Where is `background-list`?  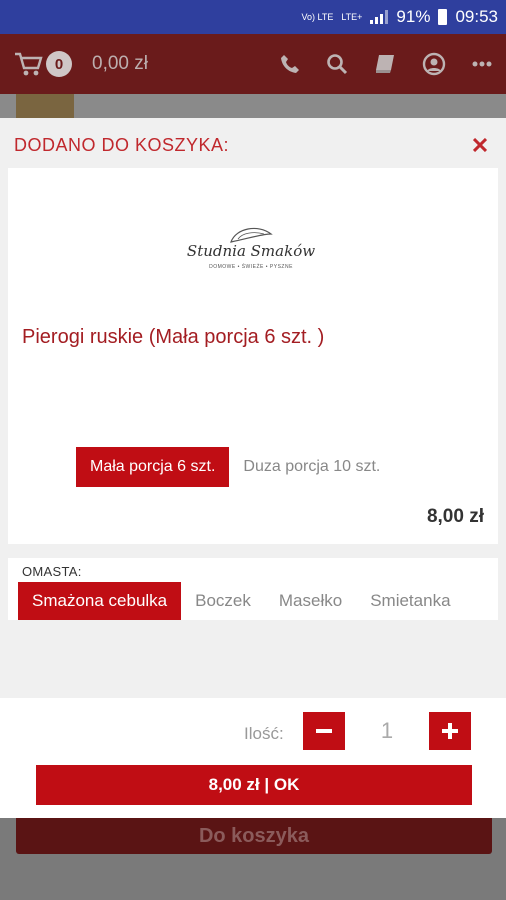 background-list is located at coordinates (253, 106).